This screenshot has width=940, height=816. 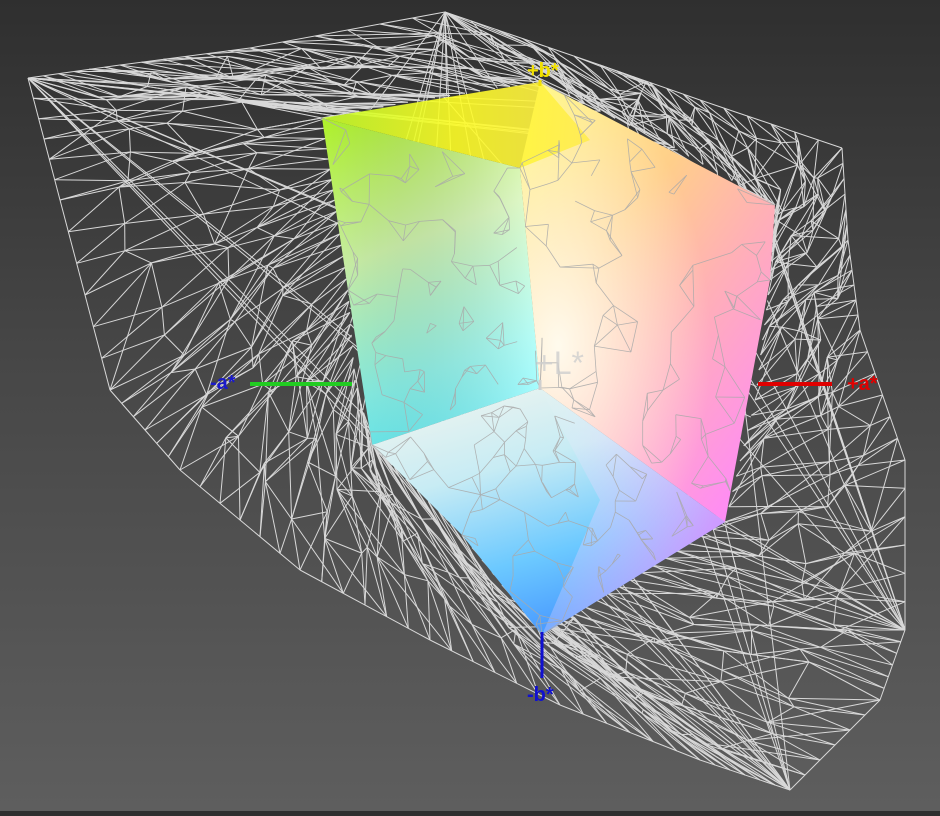 I want to click on minus-b-axis-label: -b*, so click(x=540, y=695).